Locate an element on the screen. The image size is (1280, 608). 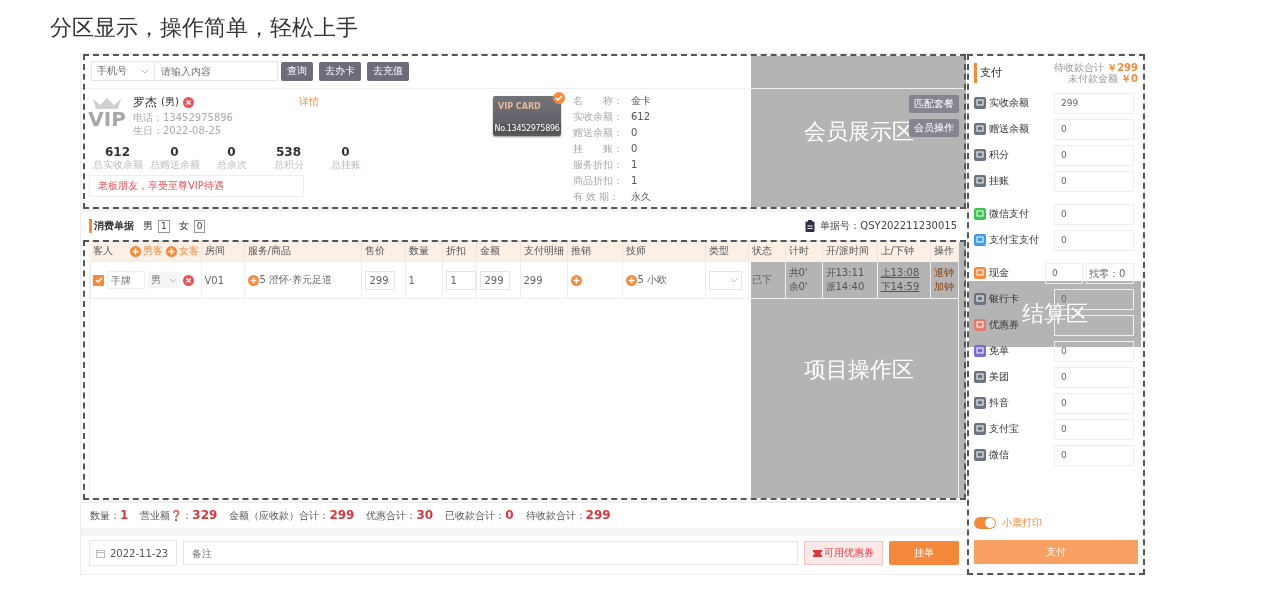
clock-link: 下14:59 is located at coordinates (903, 287).